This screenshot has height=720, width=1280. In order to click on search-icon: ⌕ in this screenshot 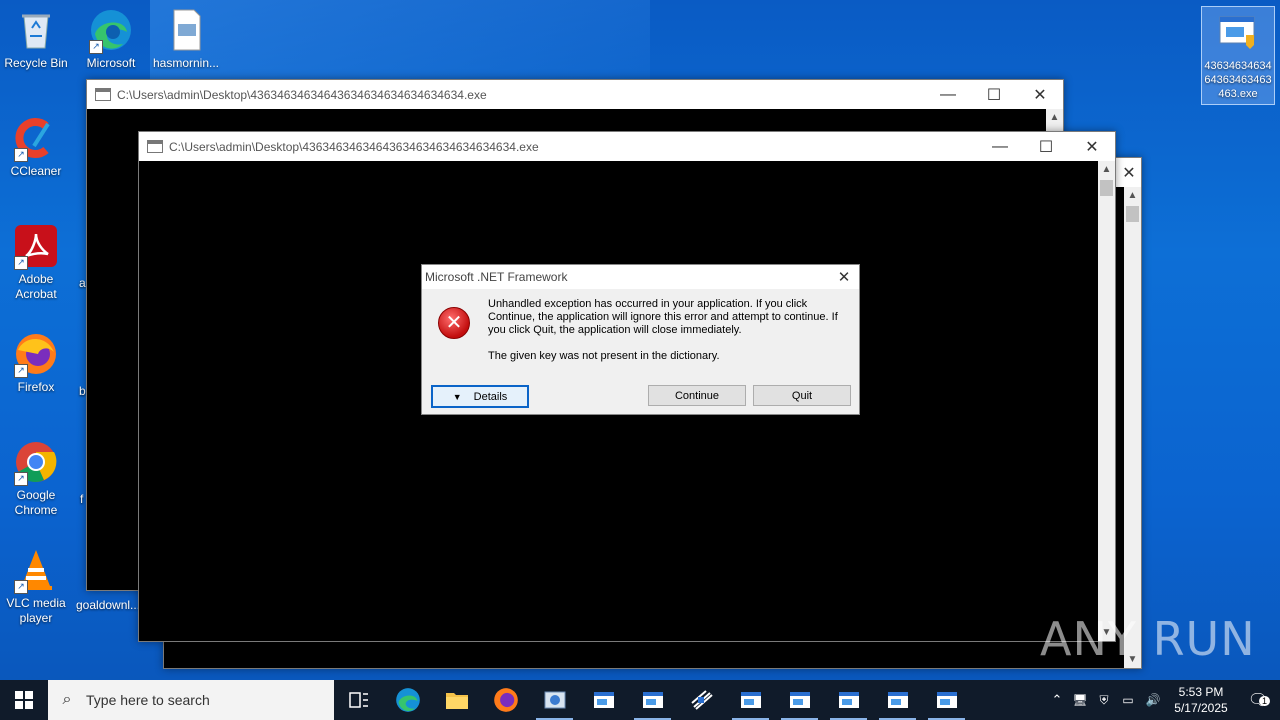, I will do `click(67, 699)`.